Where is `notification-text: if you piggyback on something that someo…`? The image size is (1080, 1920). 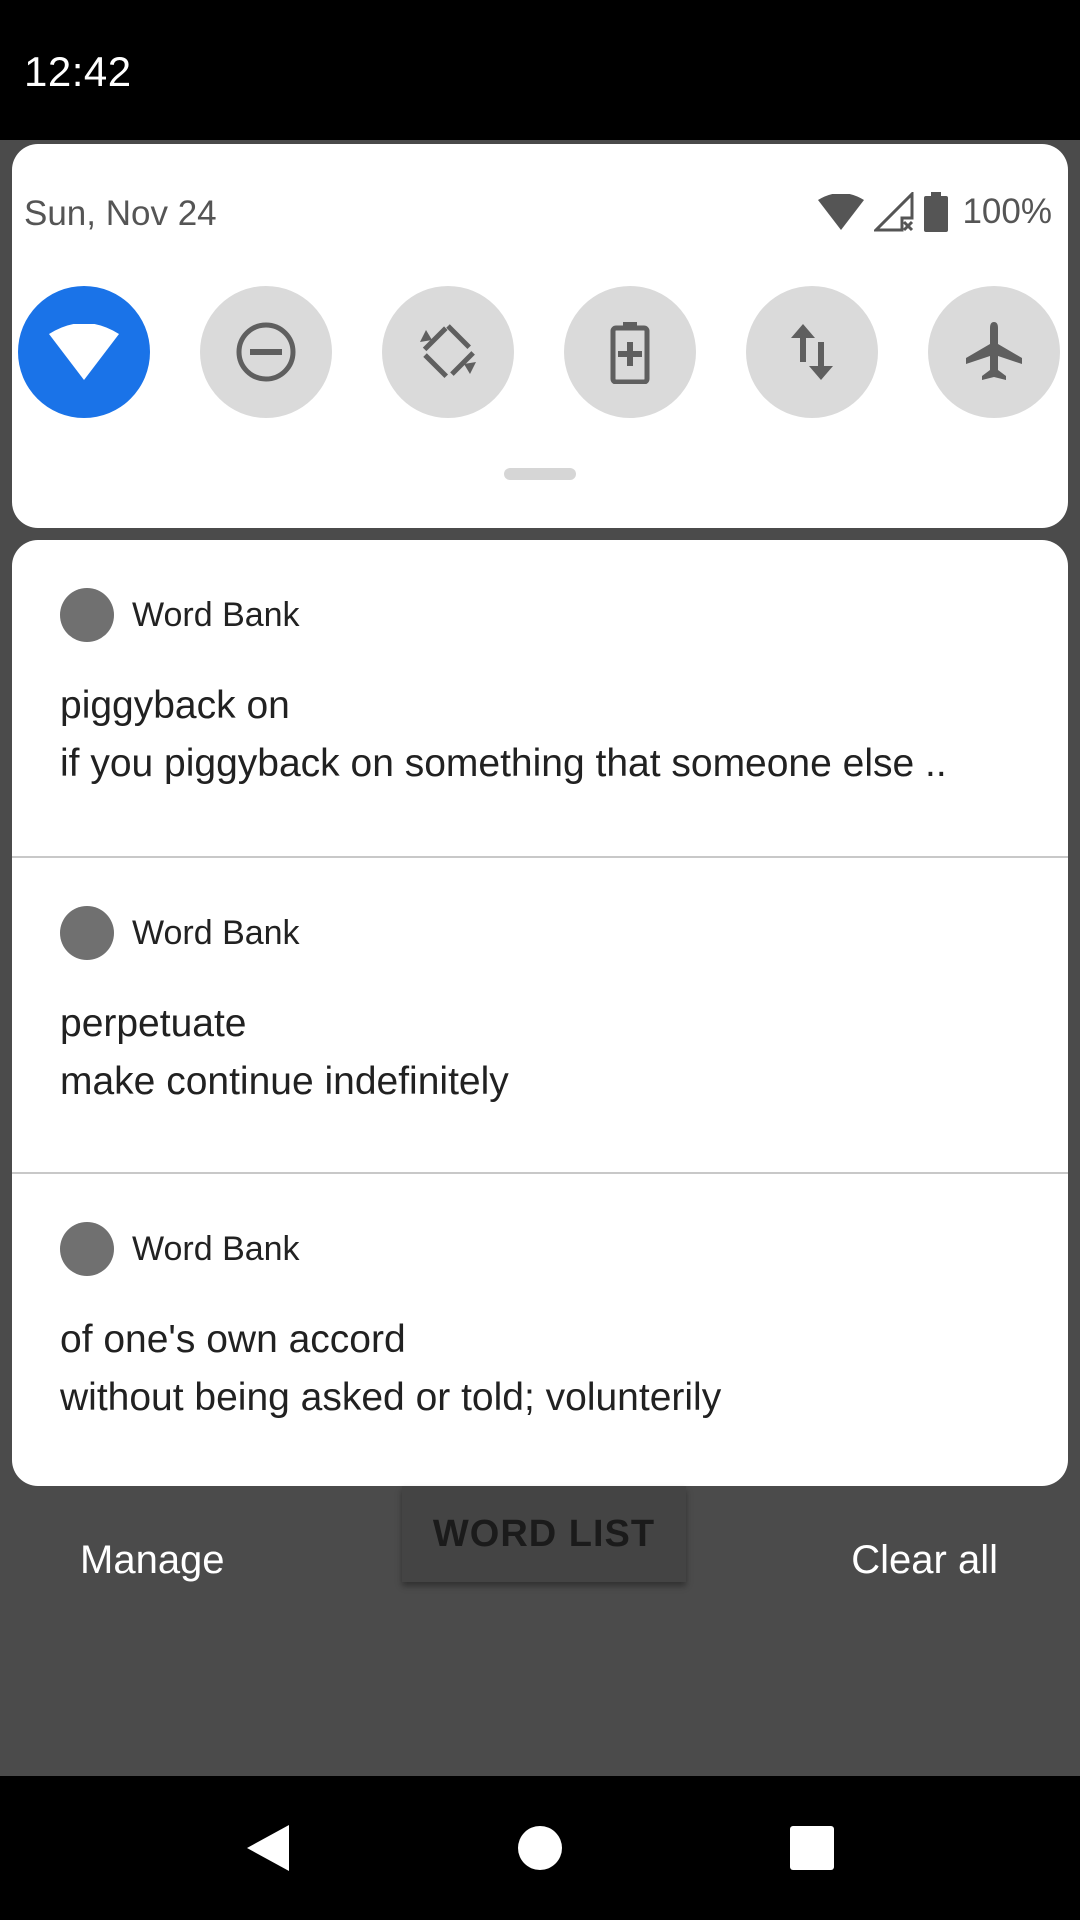
notification-text: if you piggyback on something that someo… is located at coordinates (503, 763).